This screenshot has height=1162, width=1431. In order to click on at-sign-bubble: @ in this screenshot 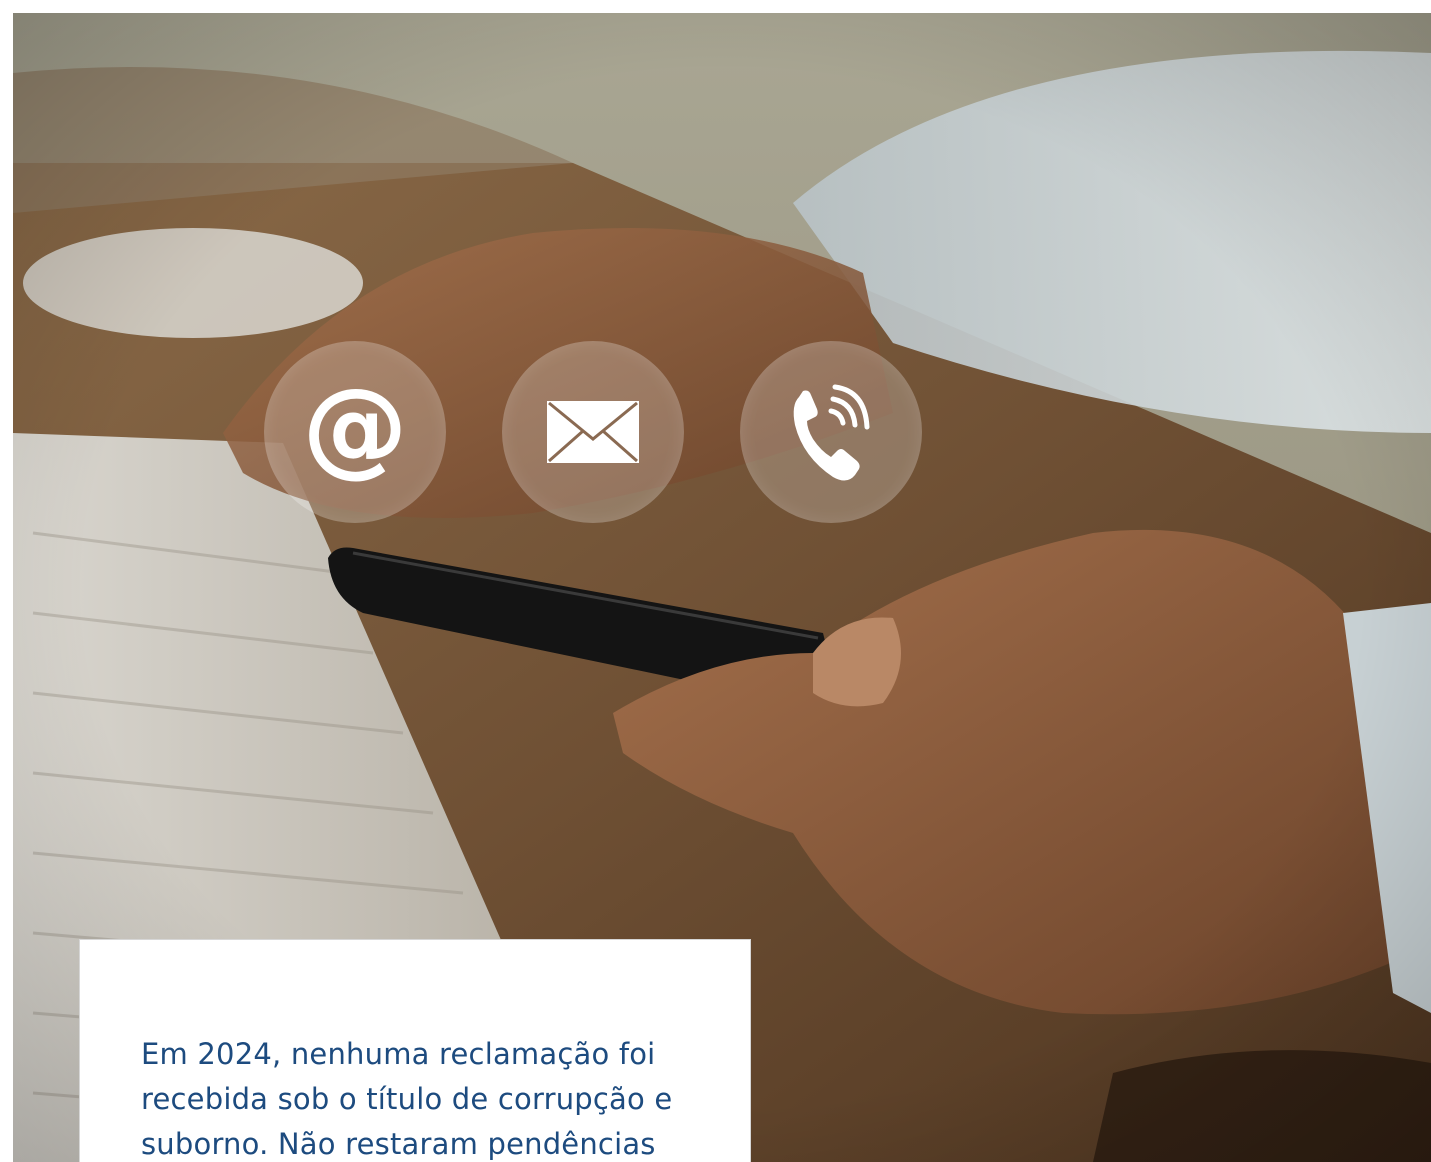, I will do `click(355, 432)`.